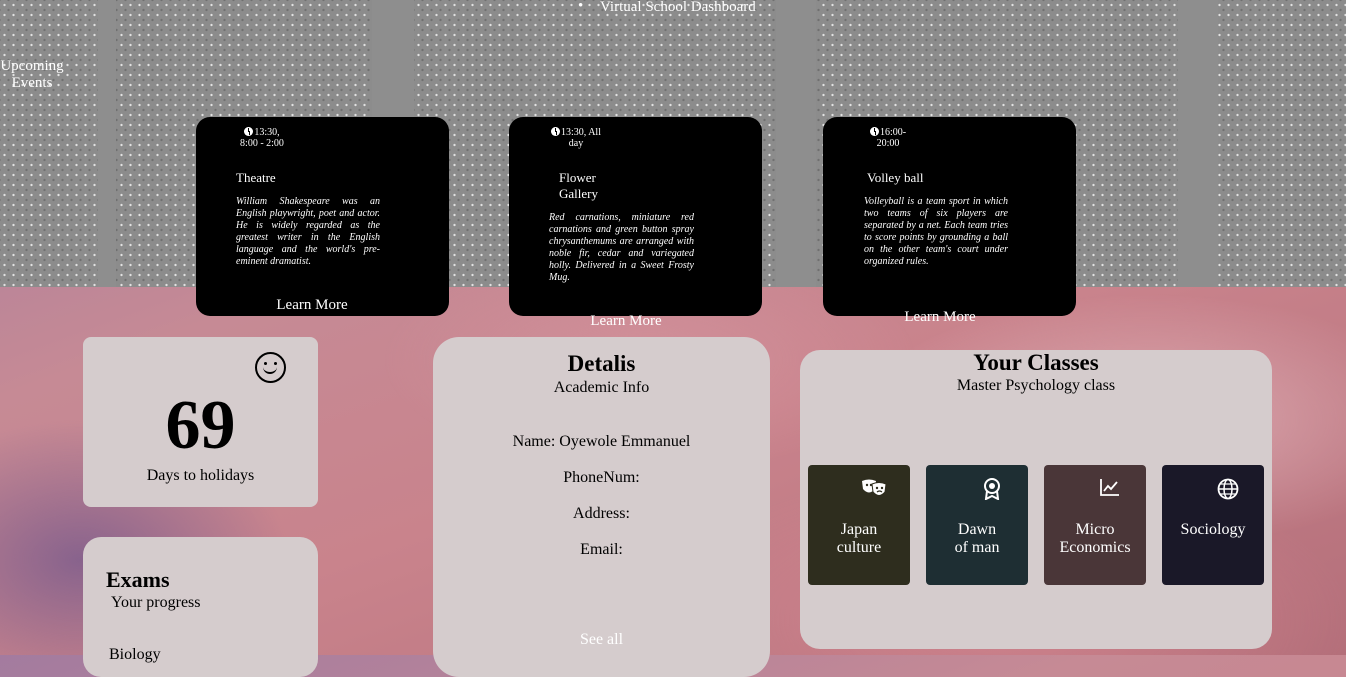 This screenshot has width=1346, height=677. Describe the element at coordinates (32, 74) in the screenshot. I see `upcoming-events-heading: Upcoming Events` at that location.